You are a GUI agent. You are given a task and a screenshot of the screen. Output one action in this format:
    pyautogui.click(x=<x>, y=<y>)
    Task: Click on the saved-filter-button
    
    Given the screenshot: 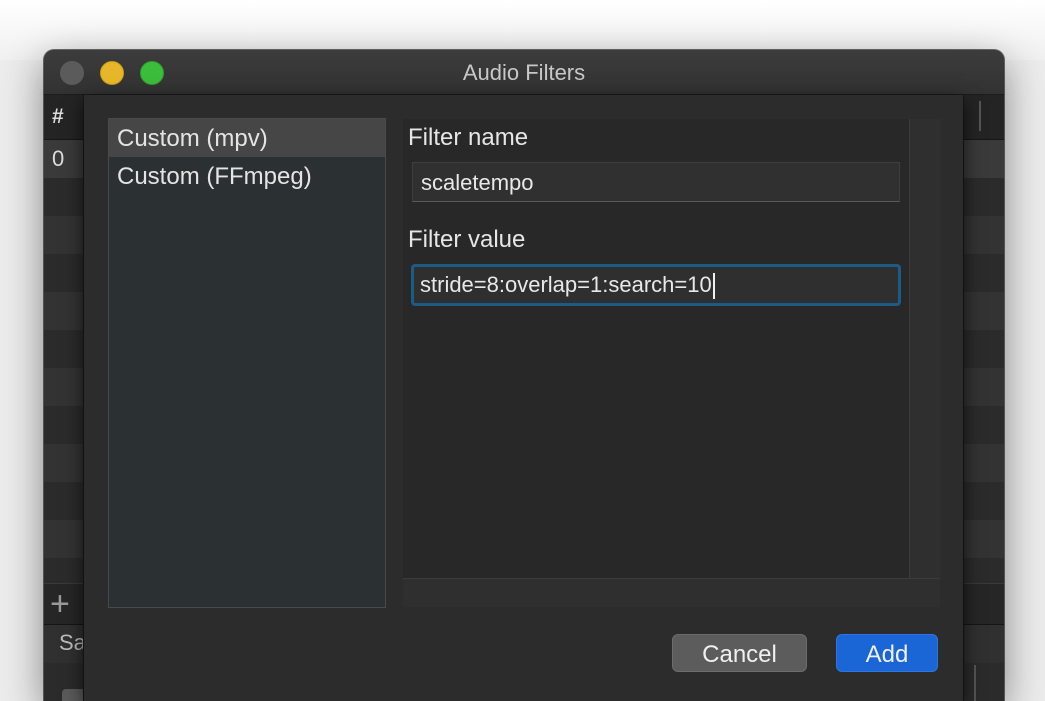 What is the action you would take?
    pyautogui.click(x=74, y=695)
    